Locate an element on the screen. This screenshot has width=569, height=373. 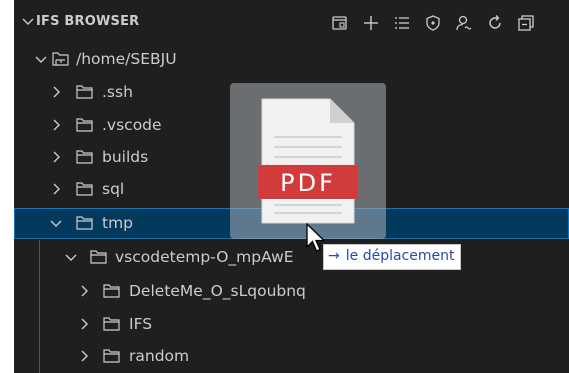
pdf-file-icon: PDF is located at coordinates (308, 161).